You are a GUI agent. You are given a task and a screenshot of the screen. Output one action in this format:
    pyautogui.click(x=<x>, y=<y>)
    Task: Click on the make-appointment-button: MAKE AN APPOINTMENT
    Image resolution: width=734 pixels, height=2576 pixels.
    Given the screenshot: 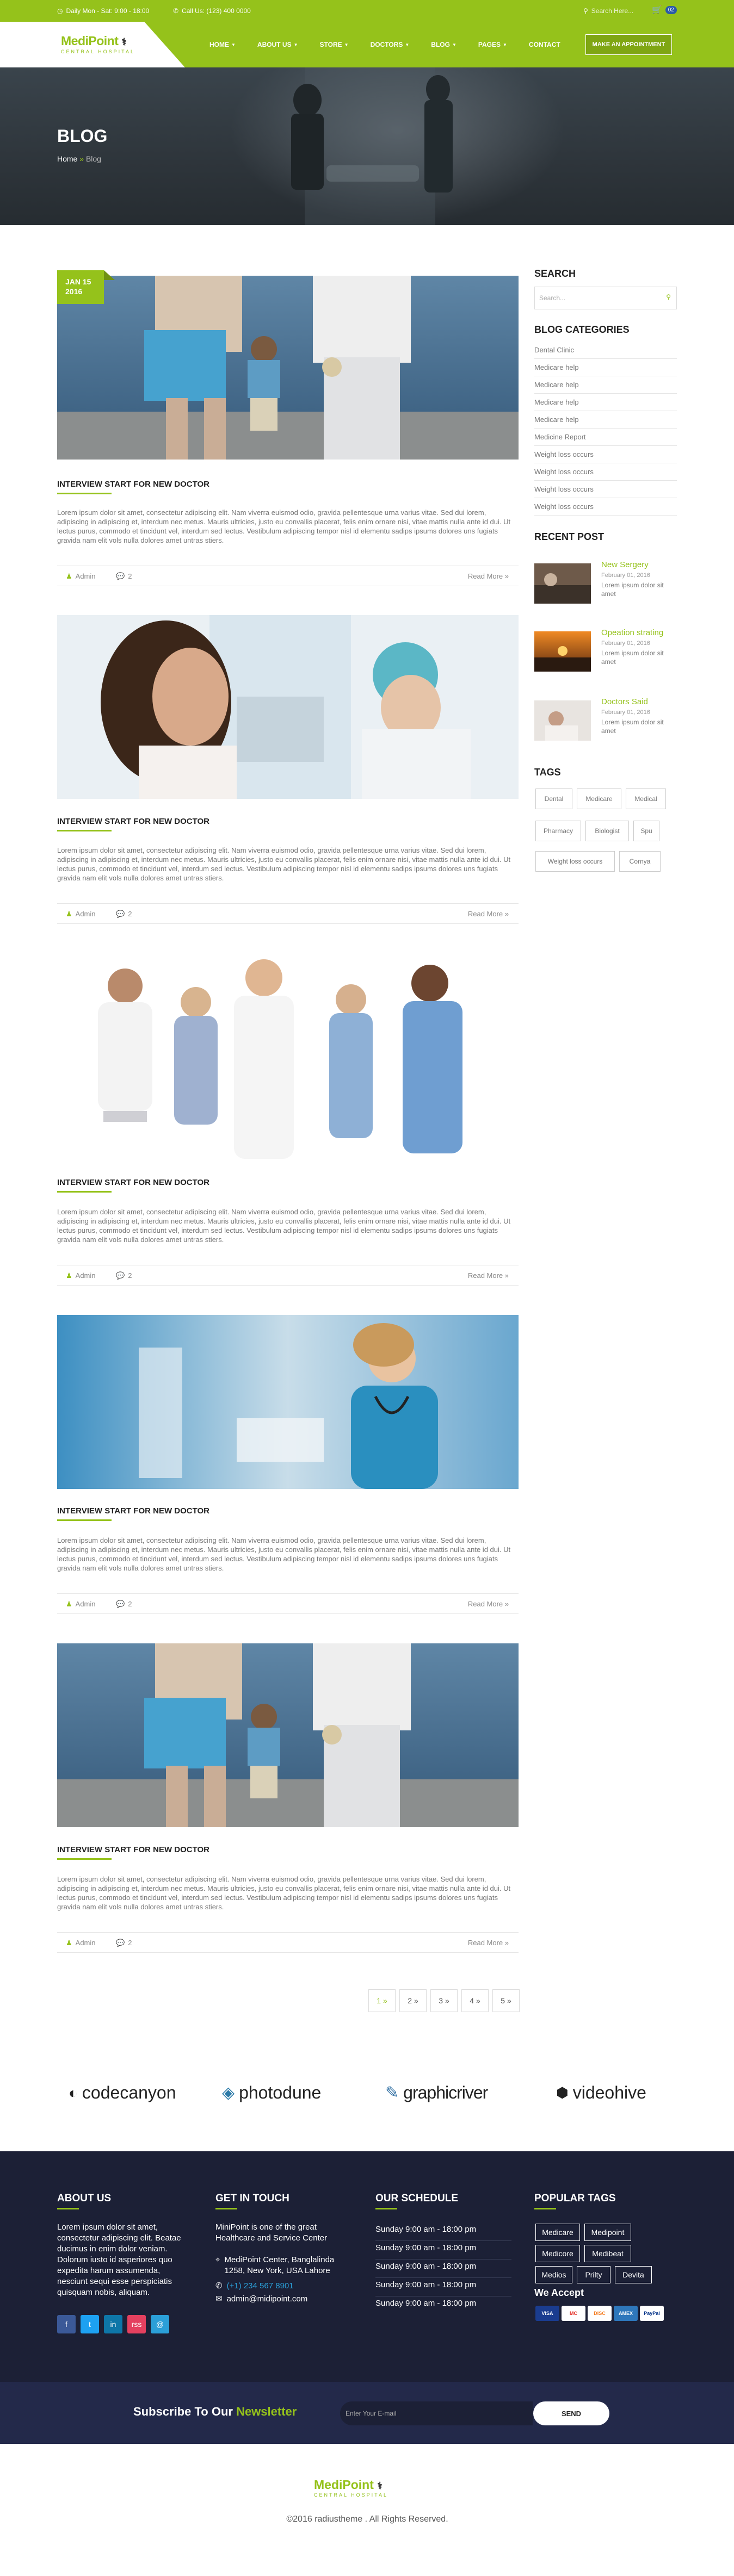 What is the action you would take?
    pyautogui.click(x=629, y=44)
    